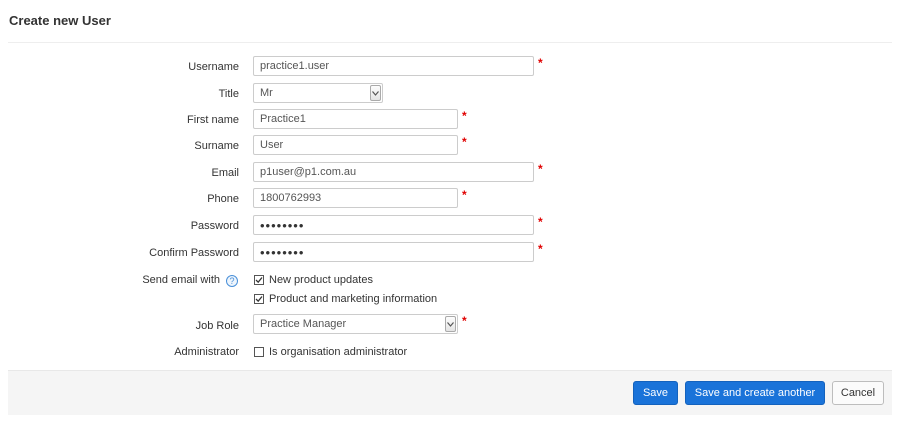 This screenshot has width=900, height=426. What do you see at coordinates (464, 195) in the screenshot?
I see `phone-required-marker: *` at bounding box center [464, 195].